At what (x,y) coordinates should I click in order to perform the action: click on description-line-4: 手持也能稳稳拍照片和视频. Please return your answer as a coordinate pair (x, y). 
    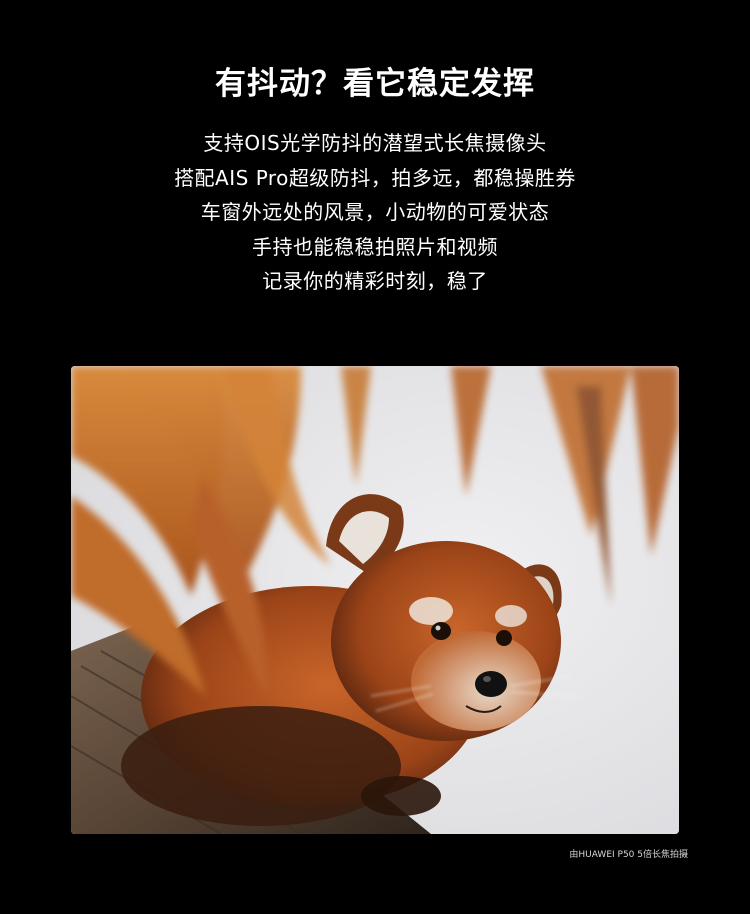
    Looking at the image, I should click on (375, 246).